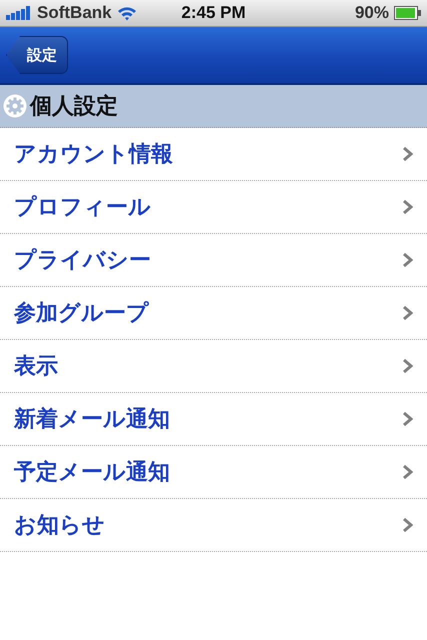 This screenshot has width=427, height=640. What do you see at coordinates (213, 525) in the screenshot?
I see `settings-item: お知らせ` at bounding box center [213, 525].